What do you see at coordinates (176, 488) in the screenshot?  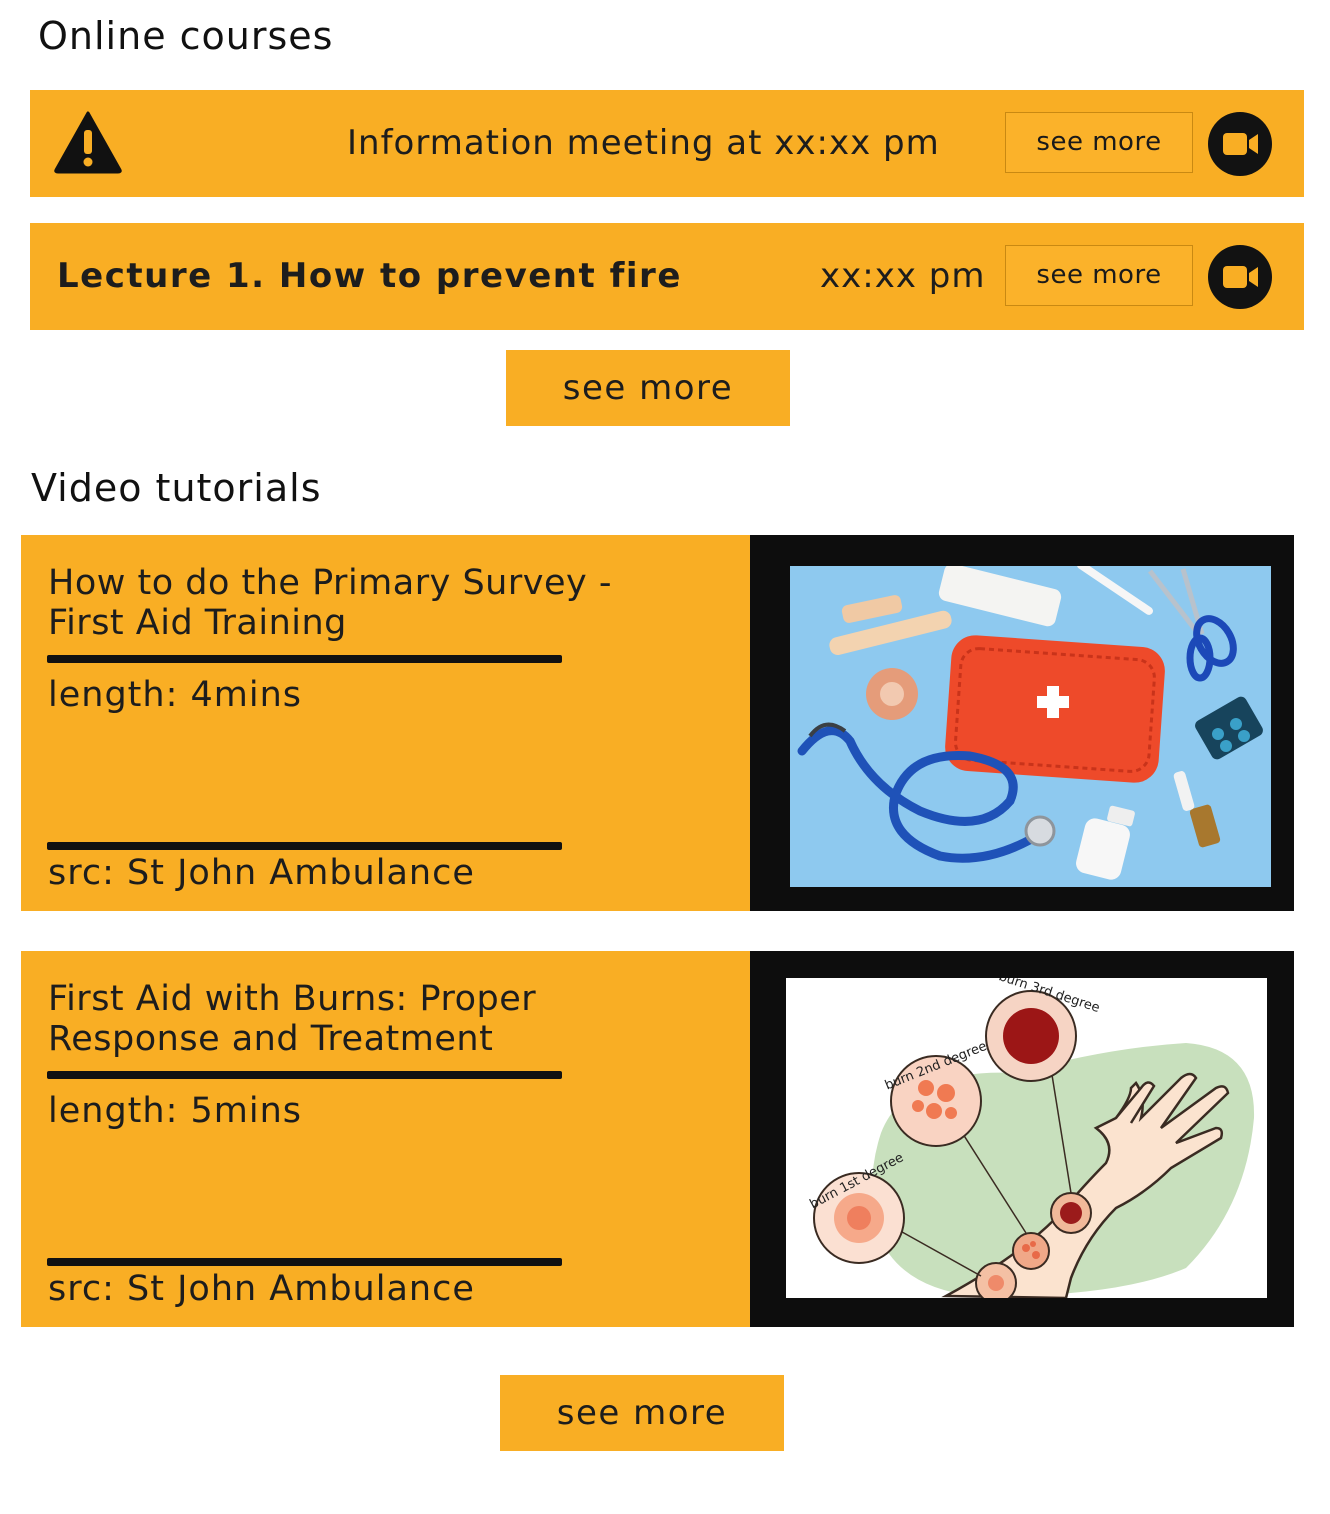 I see `video-tutorials-heading: Video tutorials` at bounding box center [176, 488].